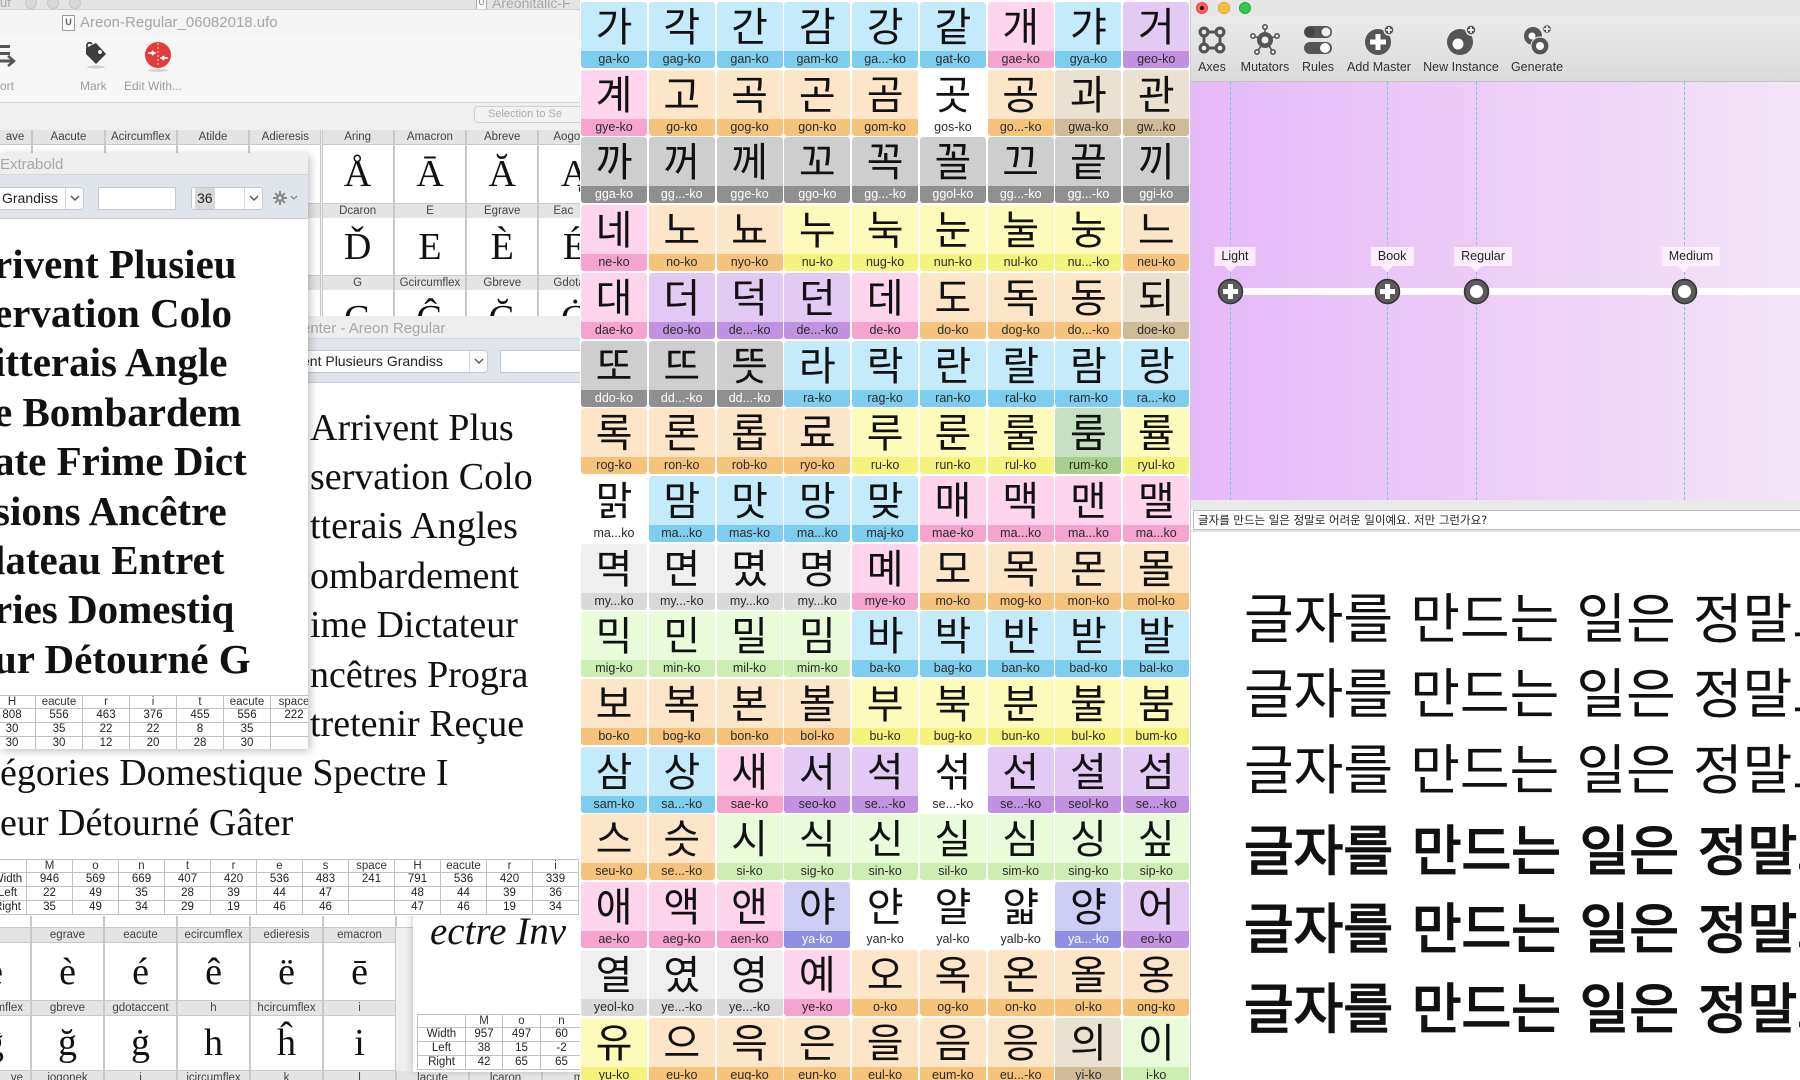 Image resolution: width=1800 pixels, height=1080 pixels. Describe the element at coordinates (1020, 1048) in the screenshot. I see `glyph-cell: 응 eu...-ko` at that location.